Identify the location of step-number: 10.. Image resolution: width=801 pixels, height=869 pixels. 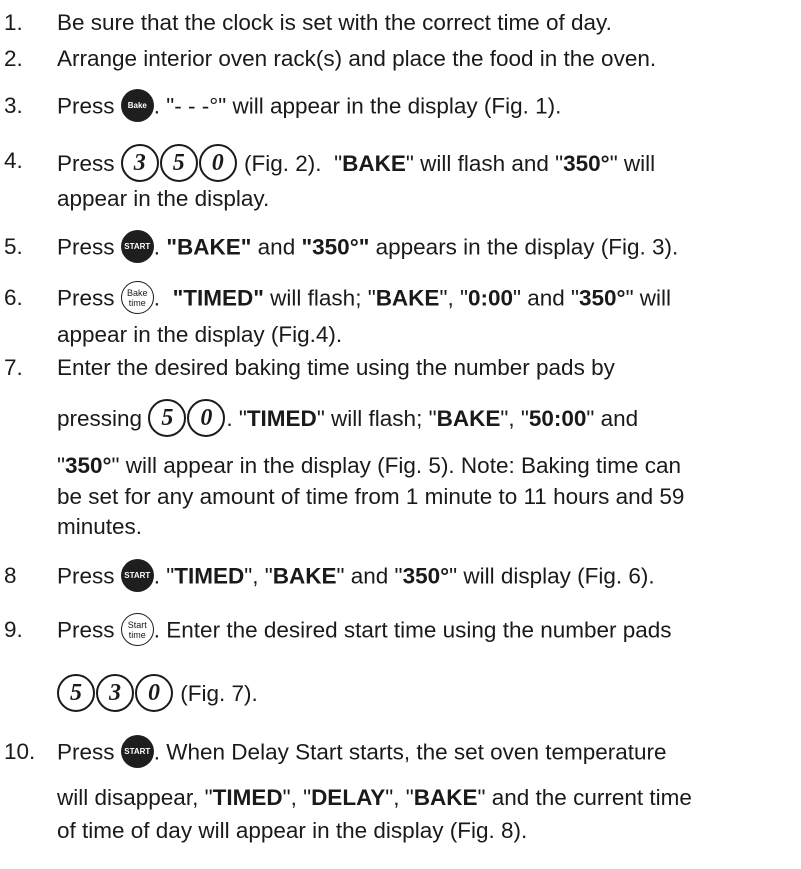
(20, 751).